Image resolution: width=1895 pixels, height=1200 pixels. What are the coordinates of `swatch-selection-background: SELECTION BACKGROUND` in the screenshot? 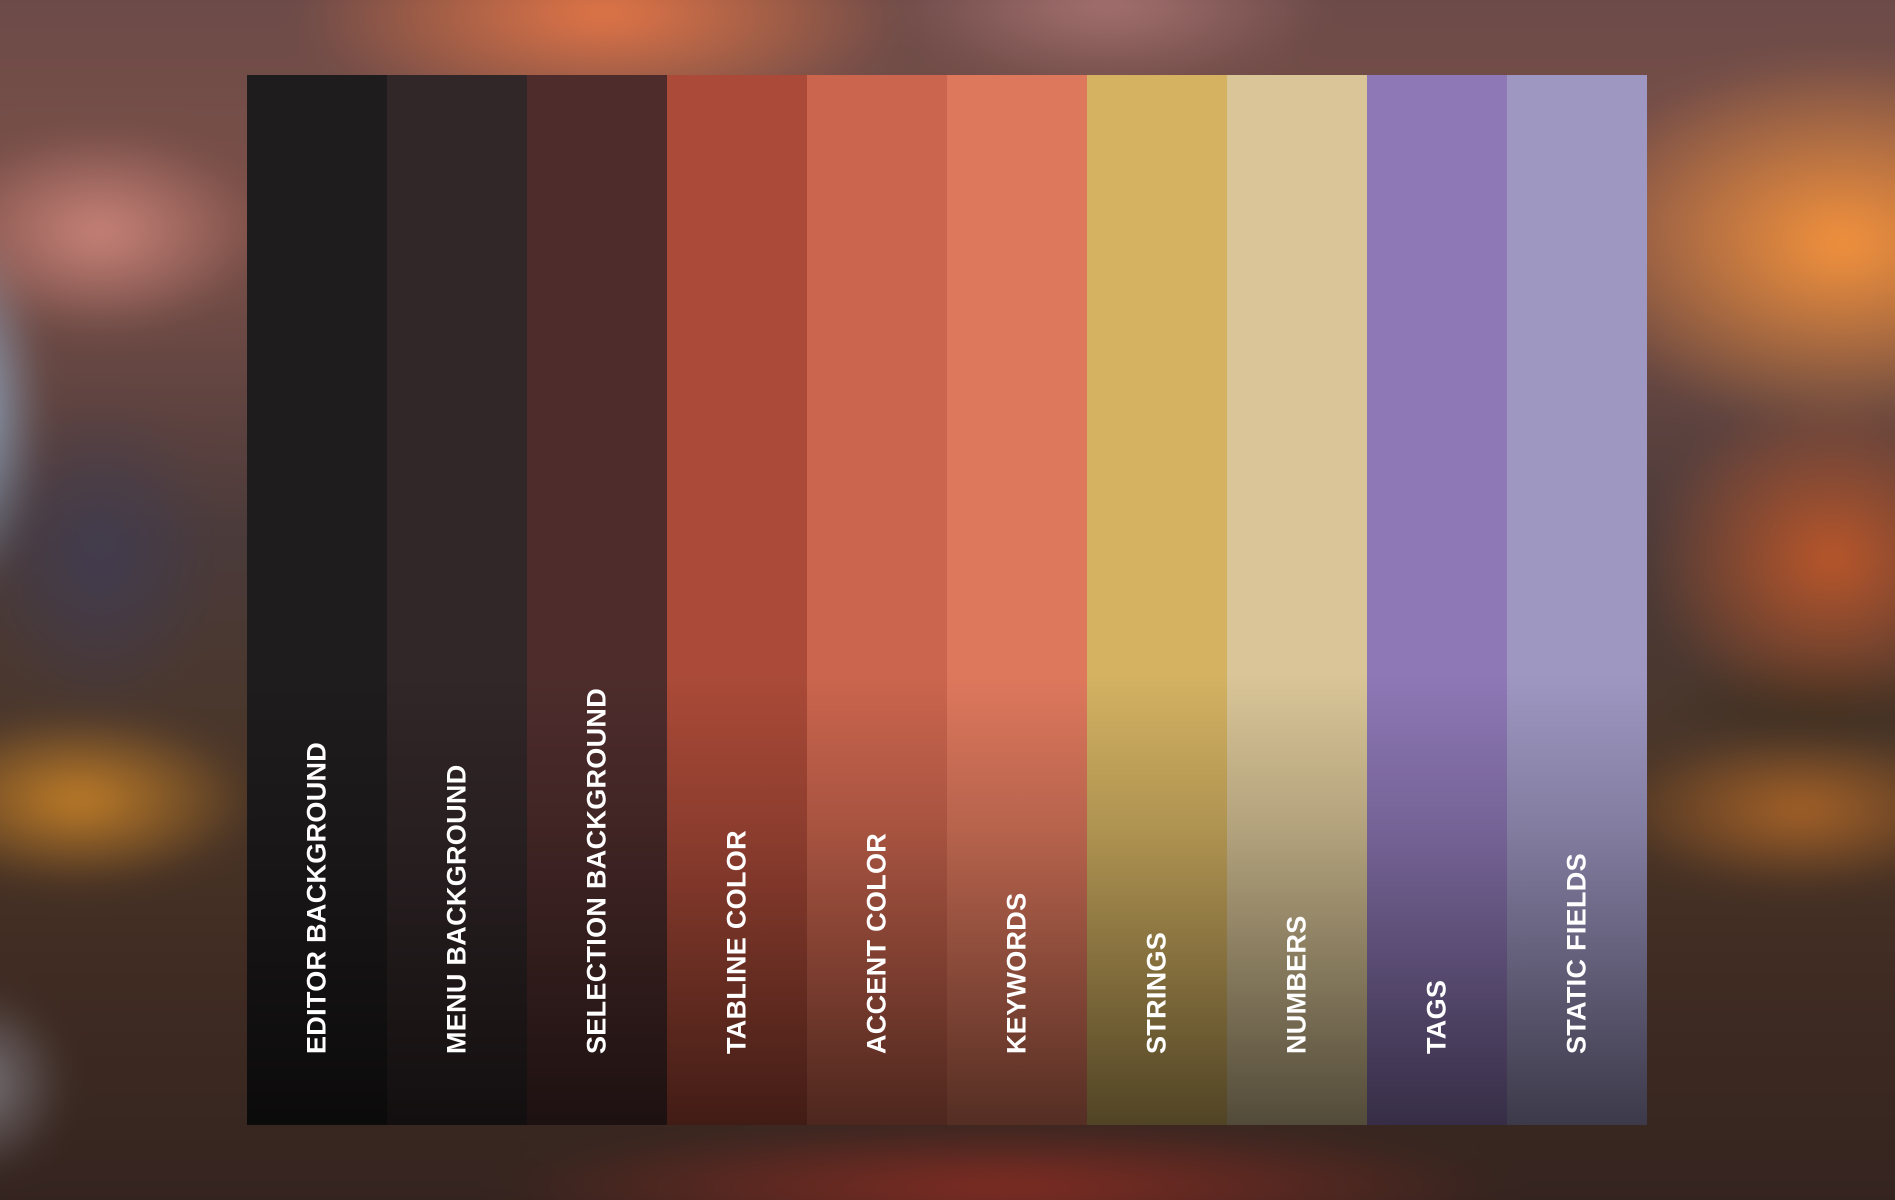 It's located at (597, 600).